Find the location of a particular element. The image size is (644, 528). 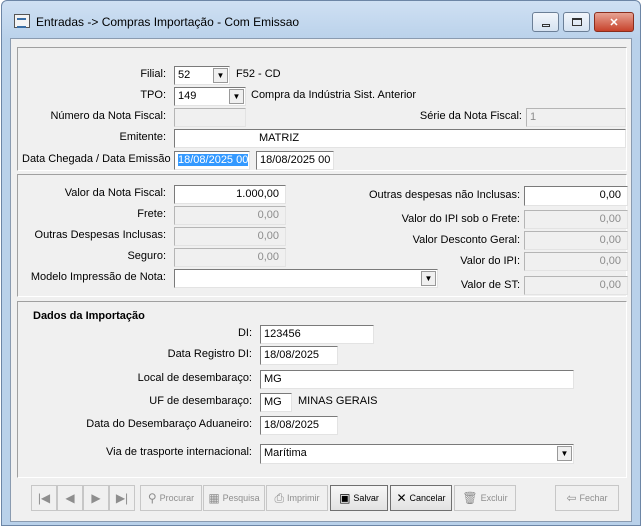

next-icon: ▶ is located at coordinates (96, 498).